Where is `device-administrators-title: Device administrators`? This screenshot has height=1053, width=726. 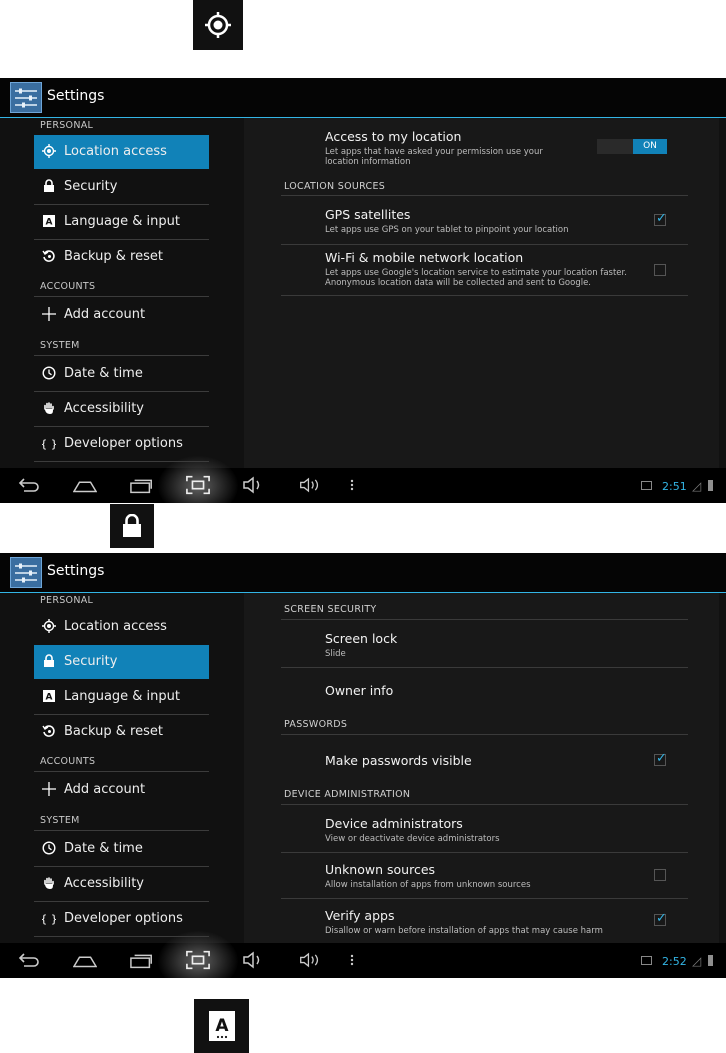
device-administrators-title: Device administrators is located at coordinates (394, 823).